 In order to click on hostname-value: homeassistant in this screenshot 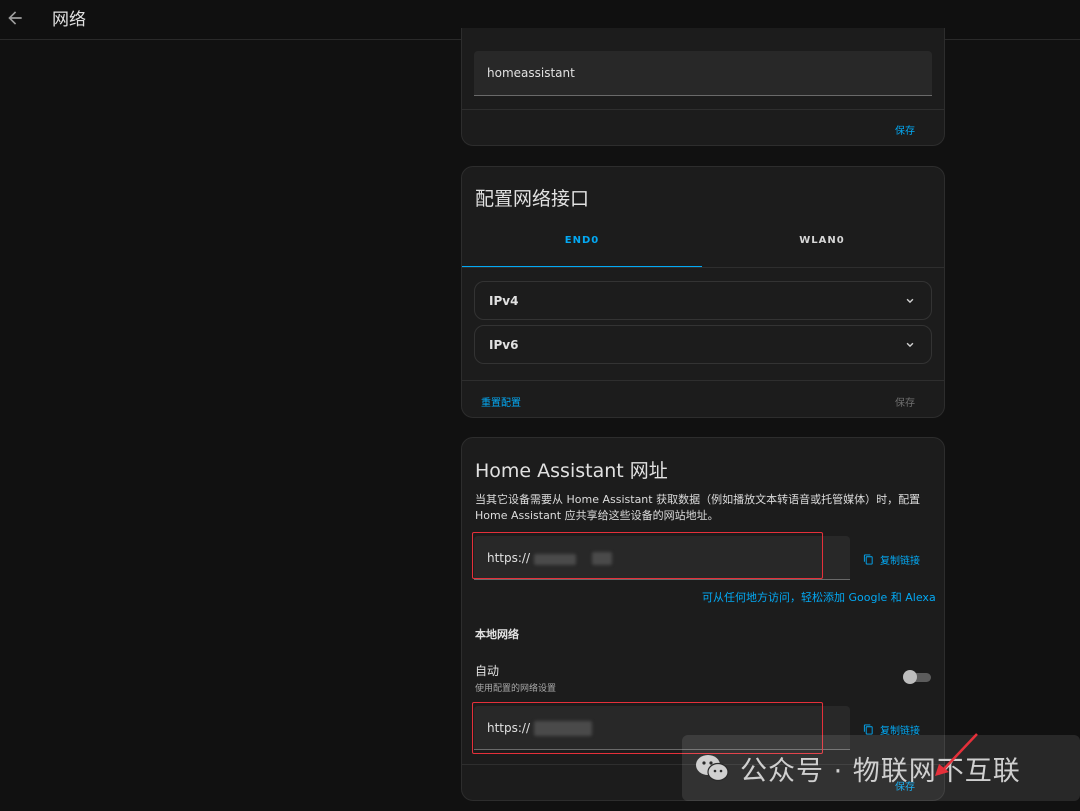, I will do `click(531, 73)`.